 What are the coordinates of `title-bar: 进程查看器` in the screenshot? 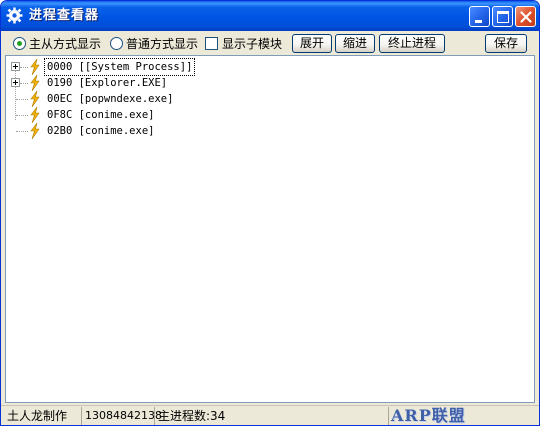 It's located at (270, 16).